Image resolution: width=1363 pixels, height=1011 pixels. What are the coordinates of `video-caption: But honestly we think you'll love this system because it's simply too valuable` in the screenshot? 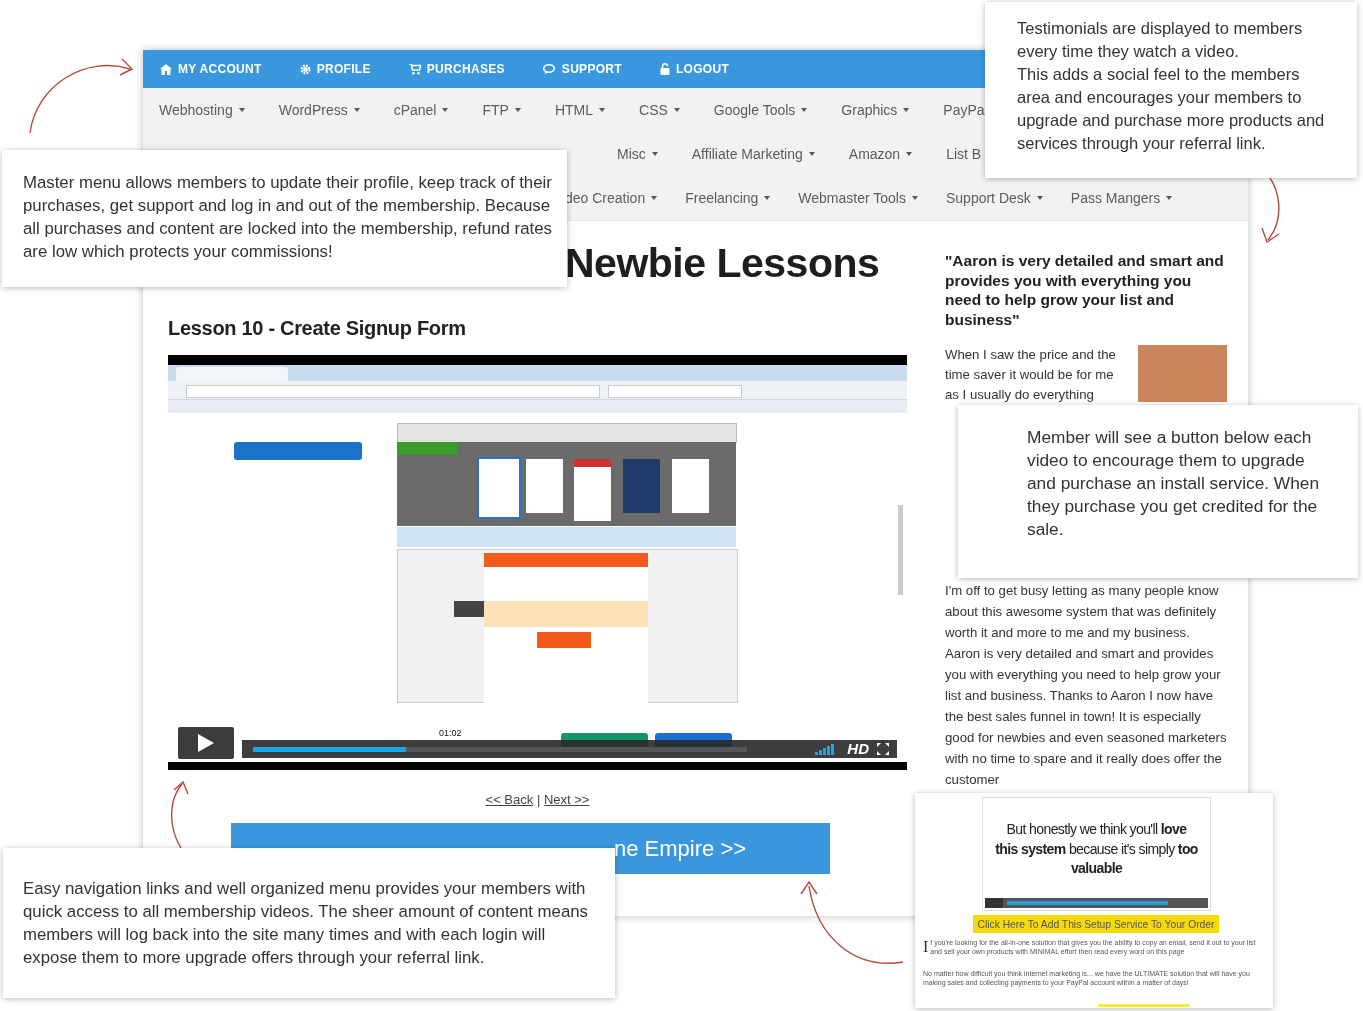 It's located at (1096, 849).